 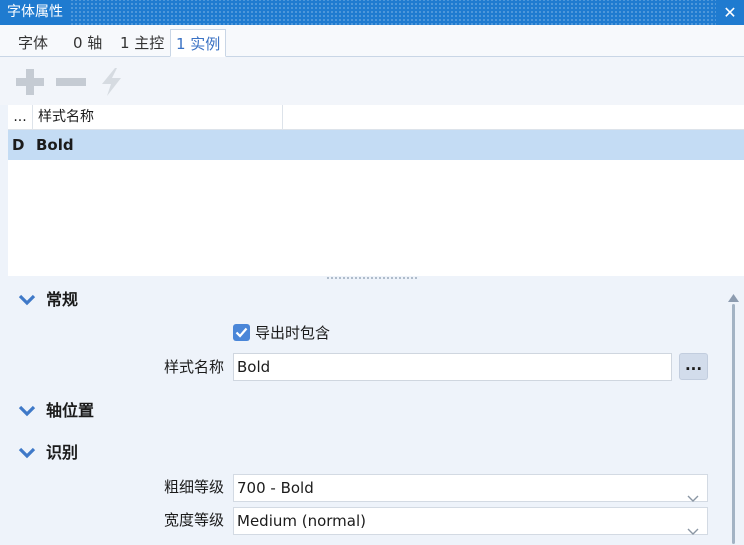 What do you see at coordinates (302, 521) in the screenshot?
I see `width-class-value: Medium (normal)` at bounding box center [302, 521].